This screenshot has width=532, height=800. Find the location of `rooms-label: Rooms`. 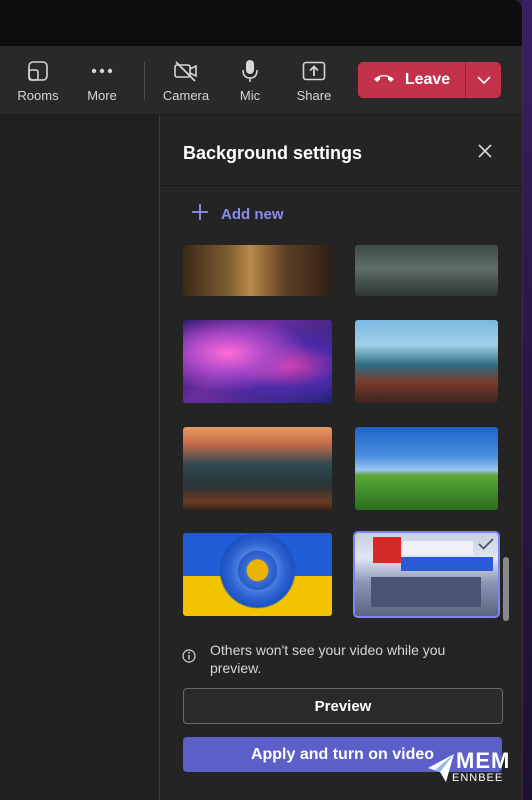

rooms-label: Rooms is located at coordinates (38, 95).